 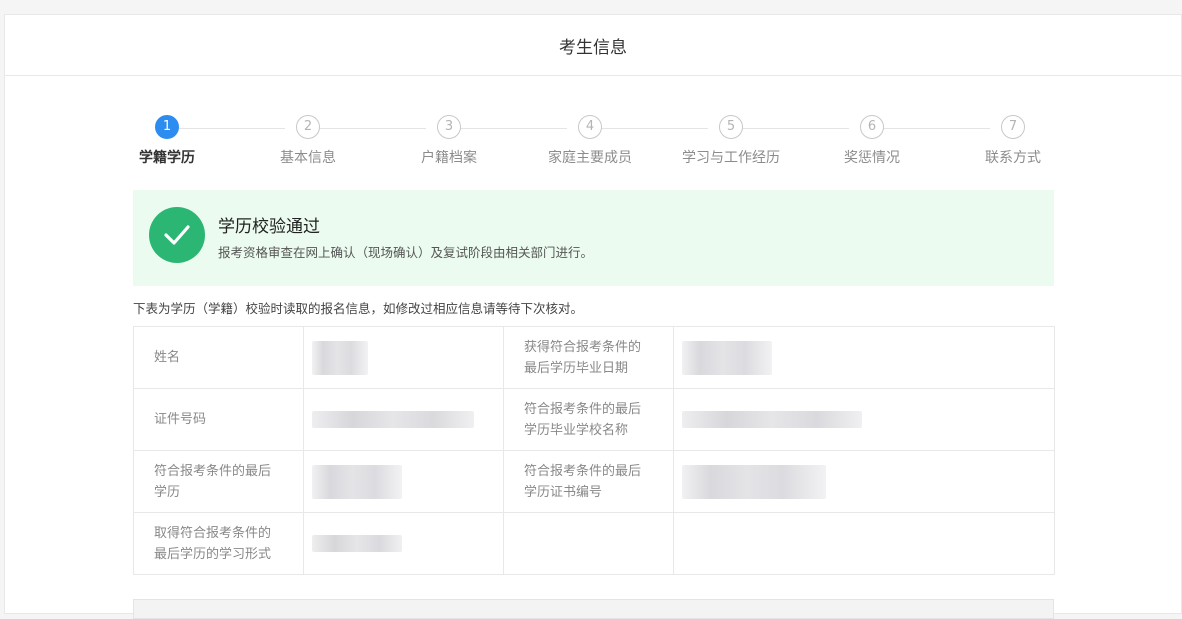 What do you see at coordinates (864, 419) in the screenshot?
I see `field-value-graduation-school` at bounding box center [864, 419].